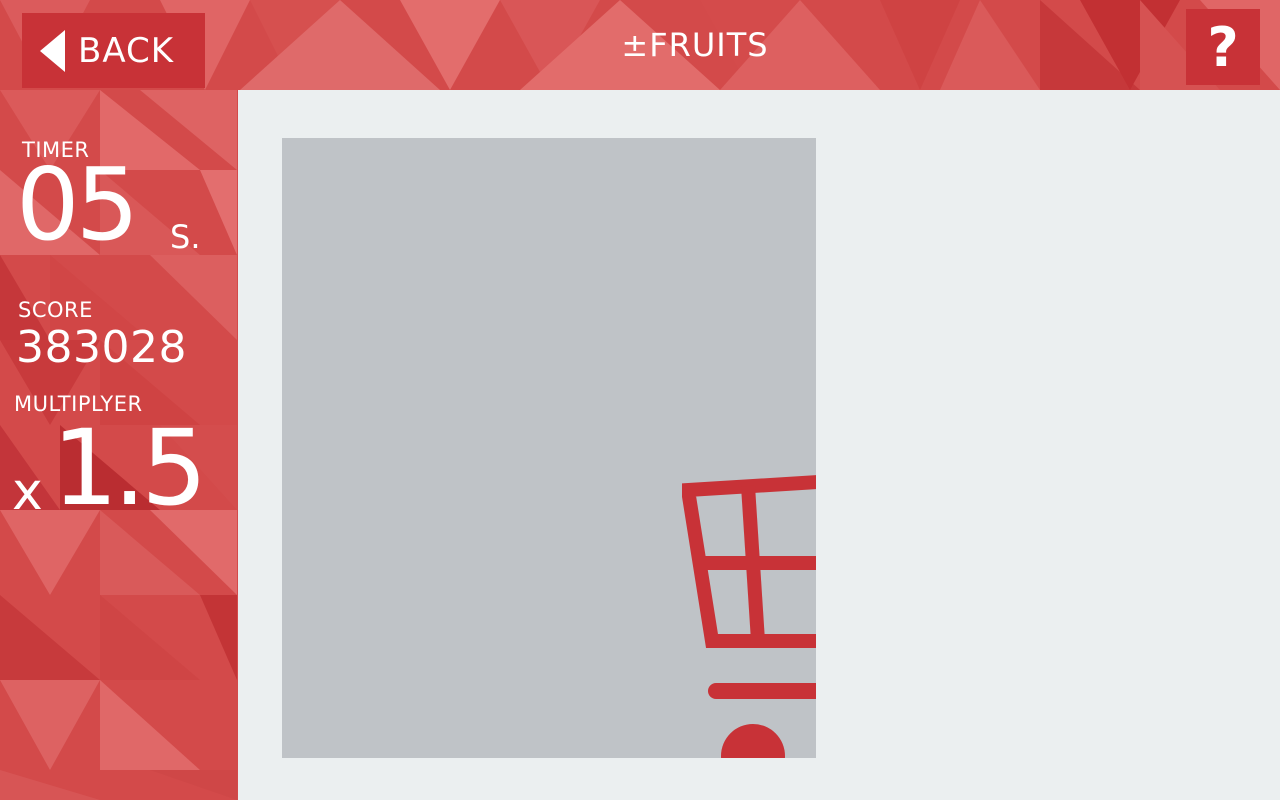 This screenshot has height=800, width=1280. I want to click on multiplier-value: 1.5, so click(129, 468).